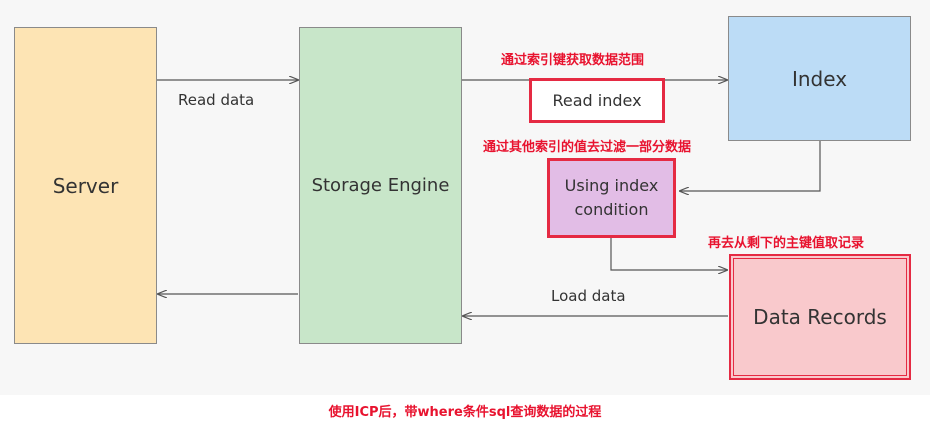 The image size is (930, 426). I want to click on annotation-filter-other-index: 通过其他索引的值去过滤一部分数据, so click(587, 147).